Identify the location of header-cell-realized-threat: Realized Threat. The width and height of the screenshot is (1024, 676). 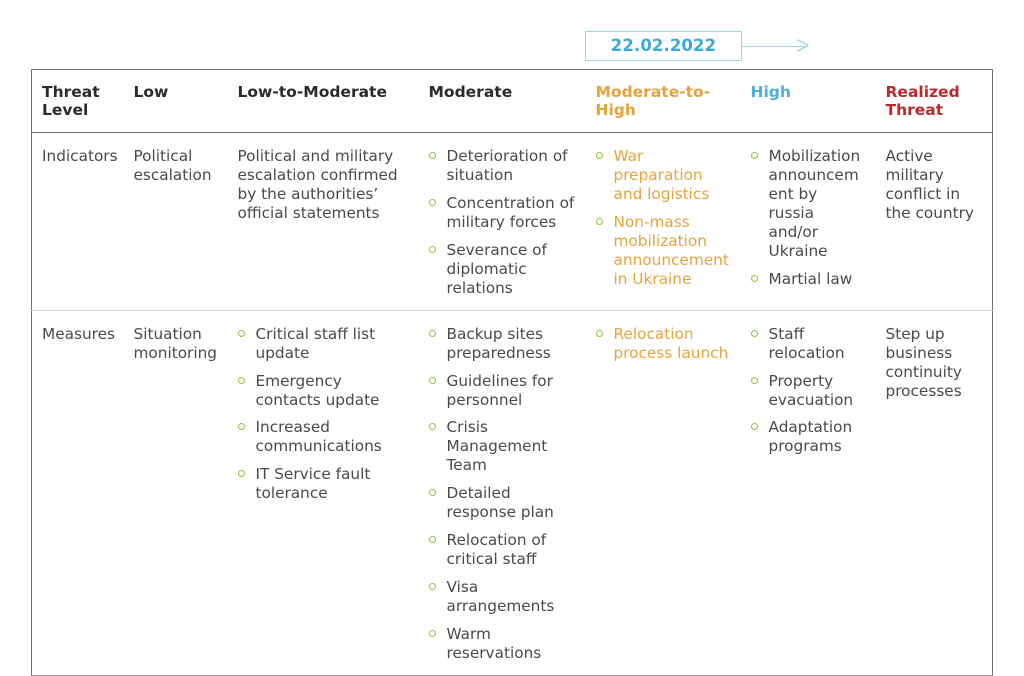
(934, 101).